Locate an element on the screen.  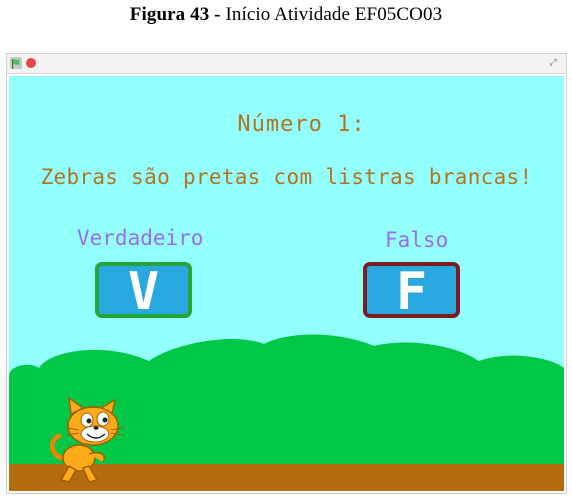
figure-caption: Figura 43 - Início Atividade EF05CO03 is located at coordinates (286, 15).